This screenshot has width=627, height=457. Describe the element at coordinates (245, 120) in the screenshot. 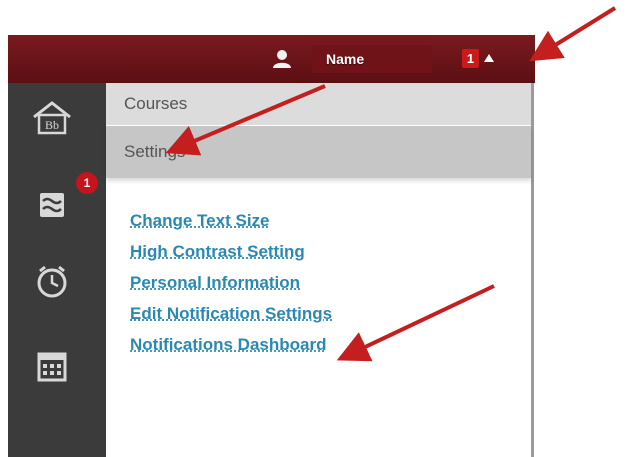

I see `arrow-to-settings-tab` at that location.